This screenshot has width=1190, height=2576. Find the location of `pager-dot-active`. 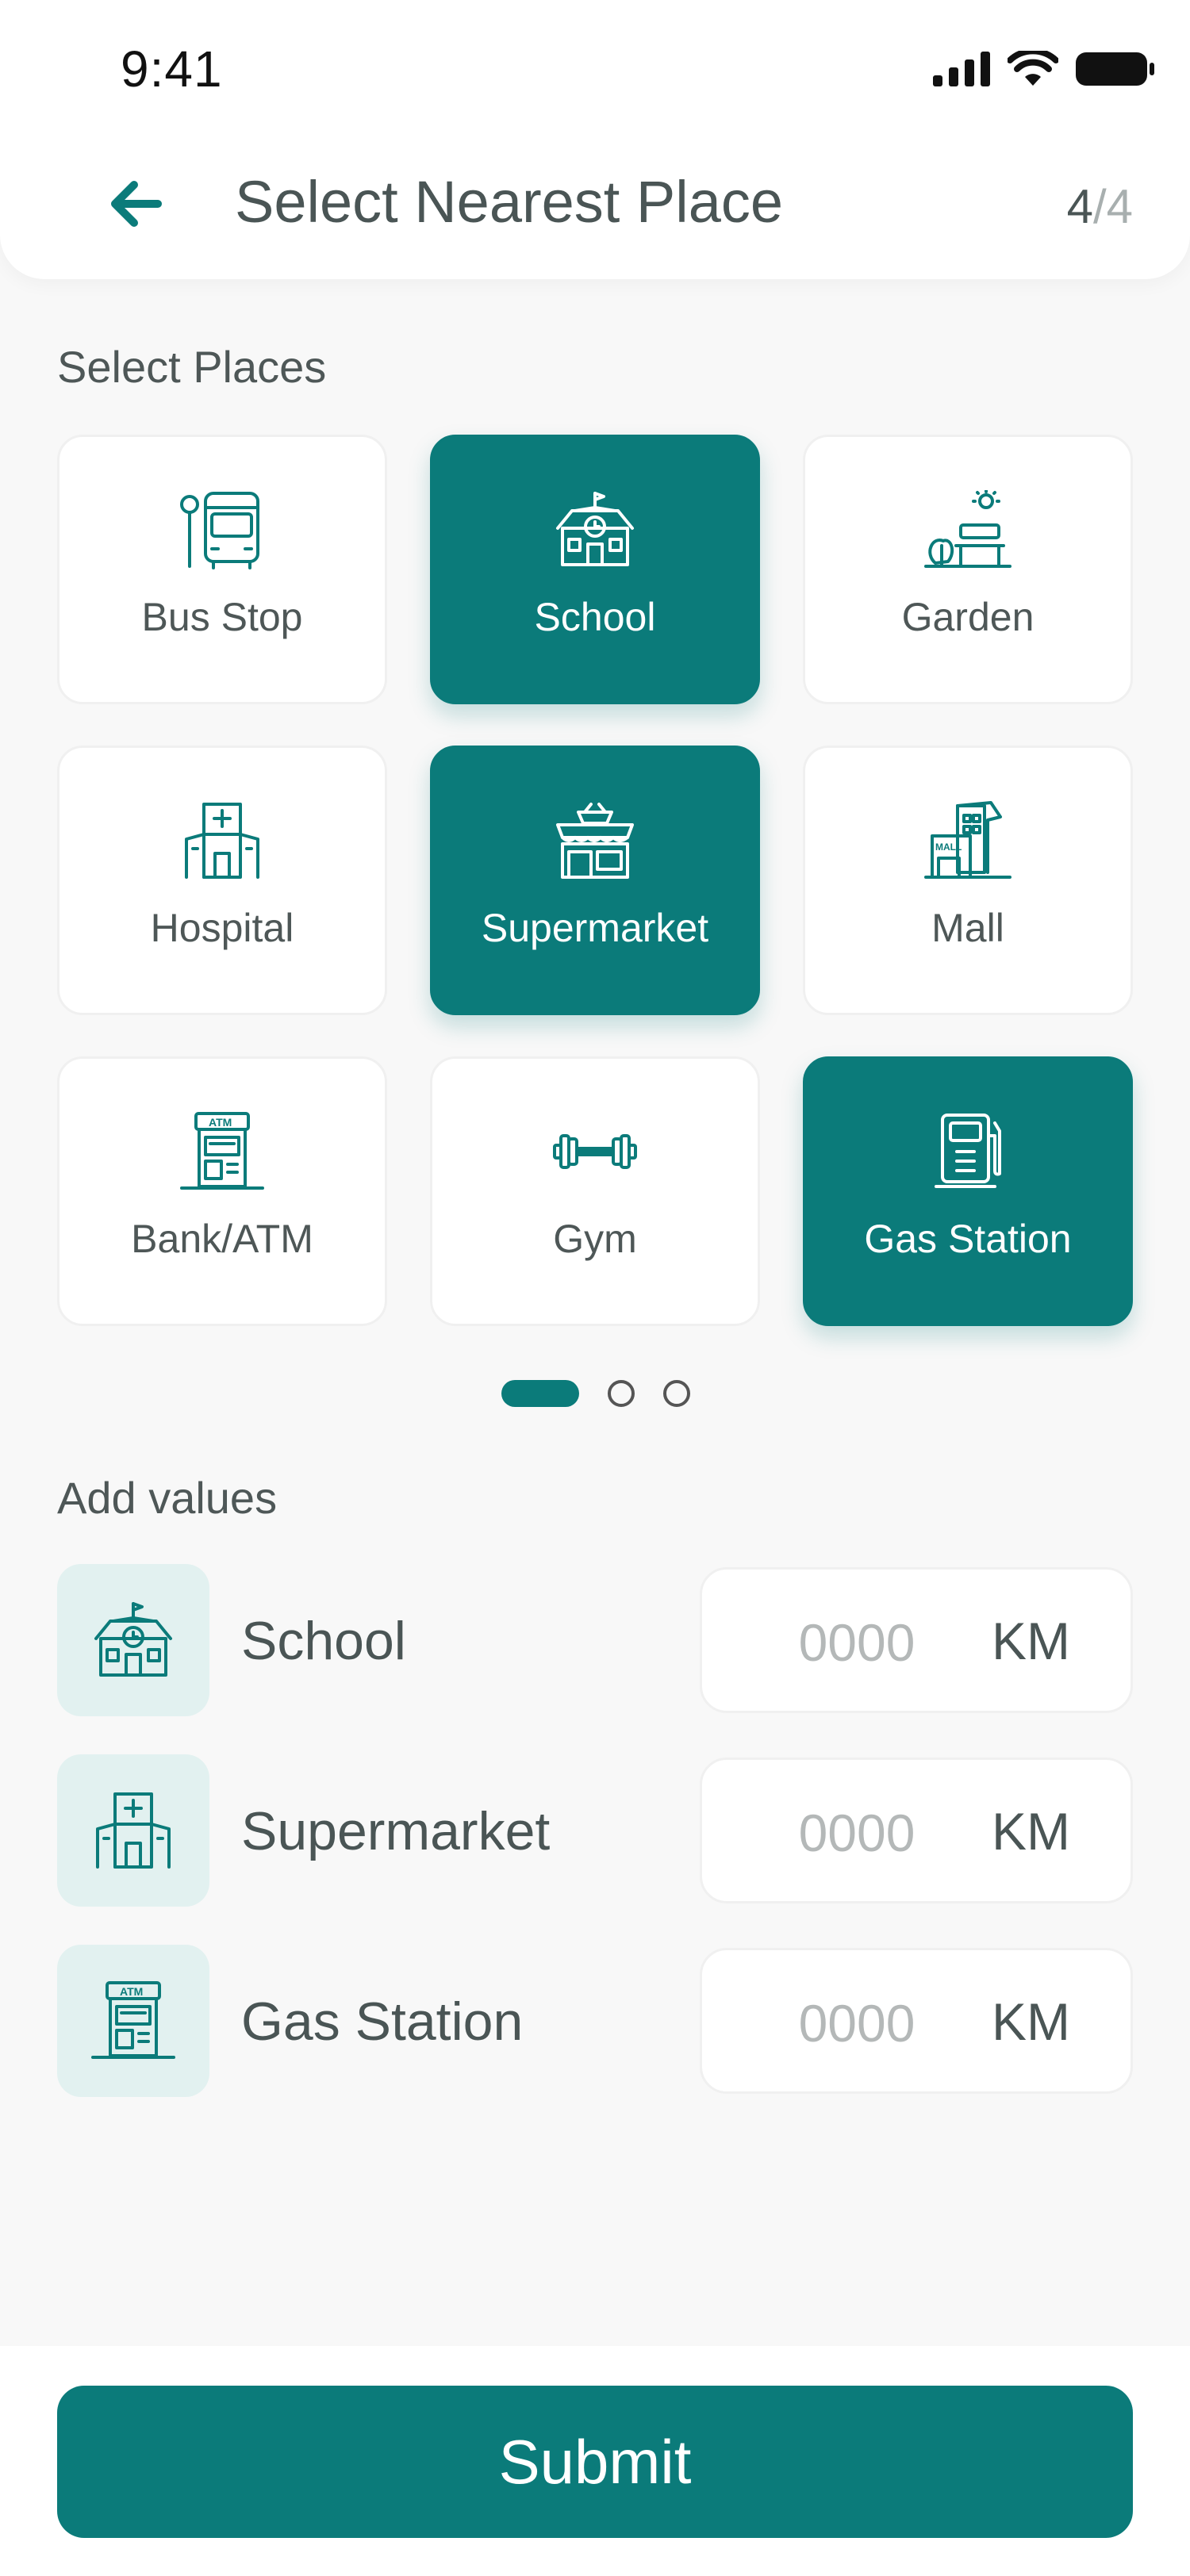

pager-dot-active is located at coordinates (540, 1393).